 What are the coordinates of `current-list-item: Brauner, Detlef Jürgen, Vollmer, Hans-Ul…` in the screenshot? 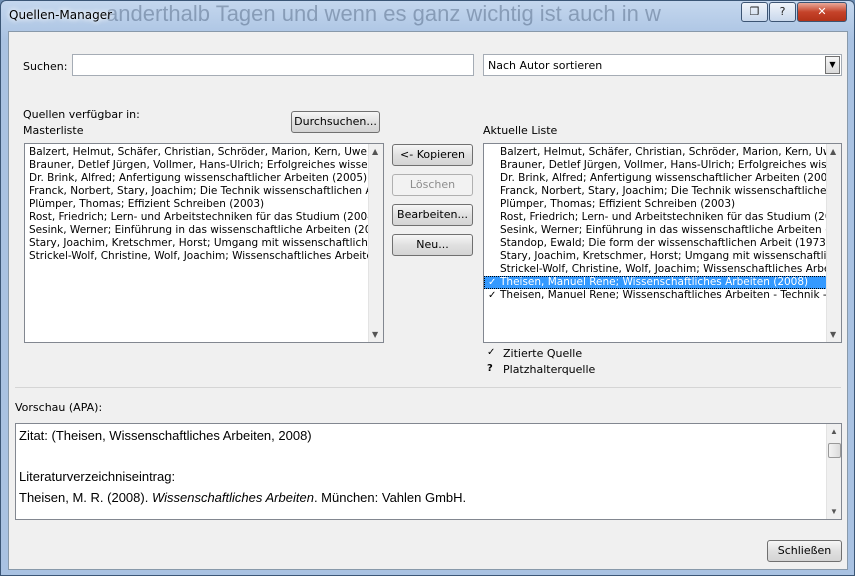 It's located at (662, 165).